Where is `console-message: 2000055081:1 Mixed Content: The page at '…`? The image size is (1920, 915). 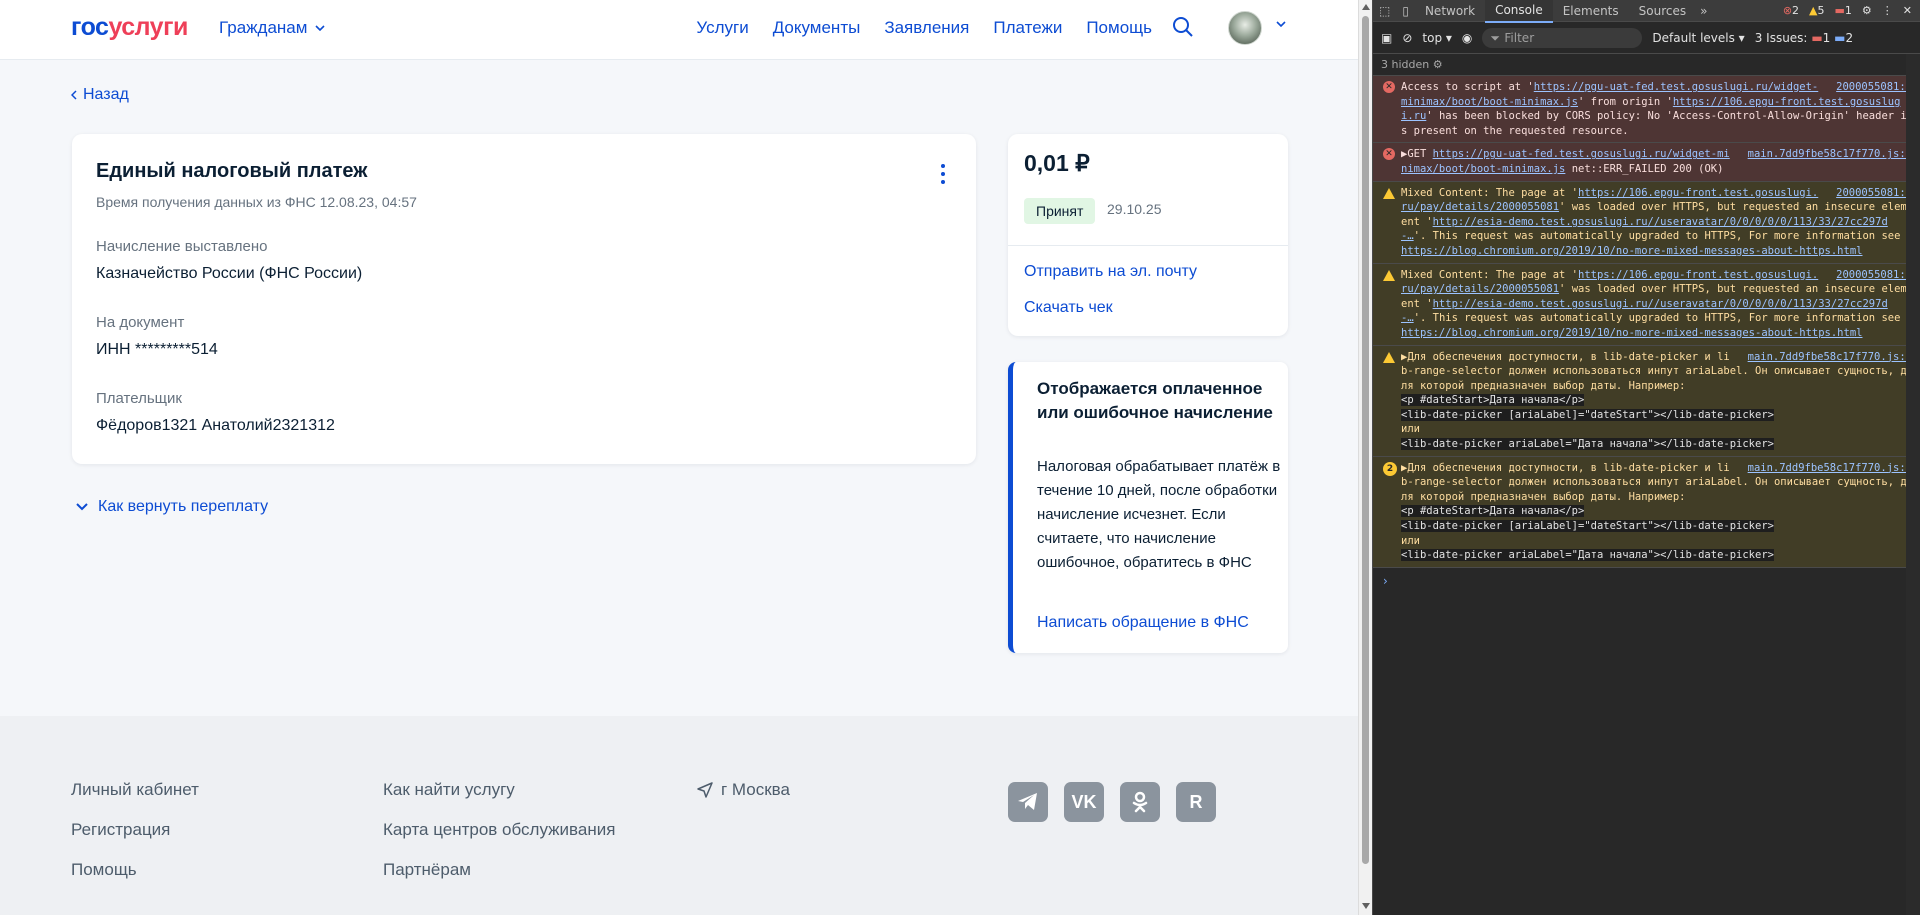
console-message: 2000055081:1 Mixed Content: The page at '… is located at coordinates (1646, 222).